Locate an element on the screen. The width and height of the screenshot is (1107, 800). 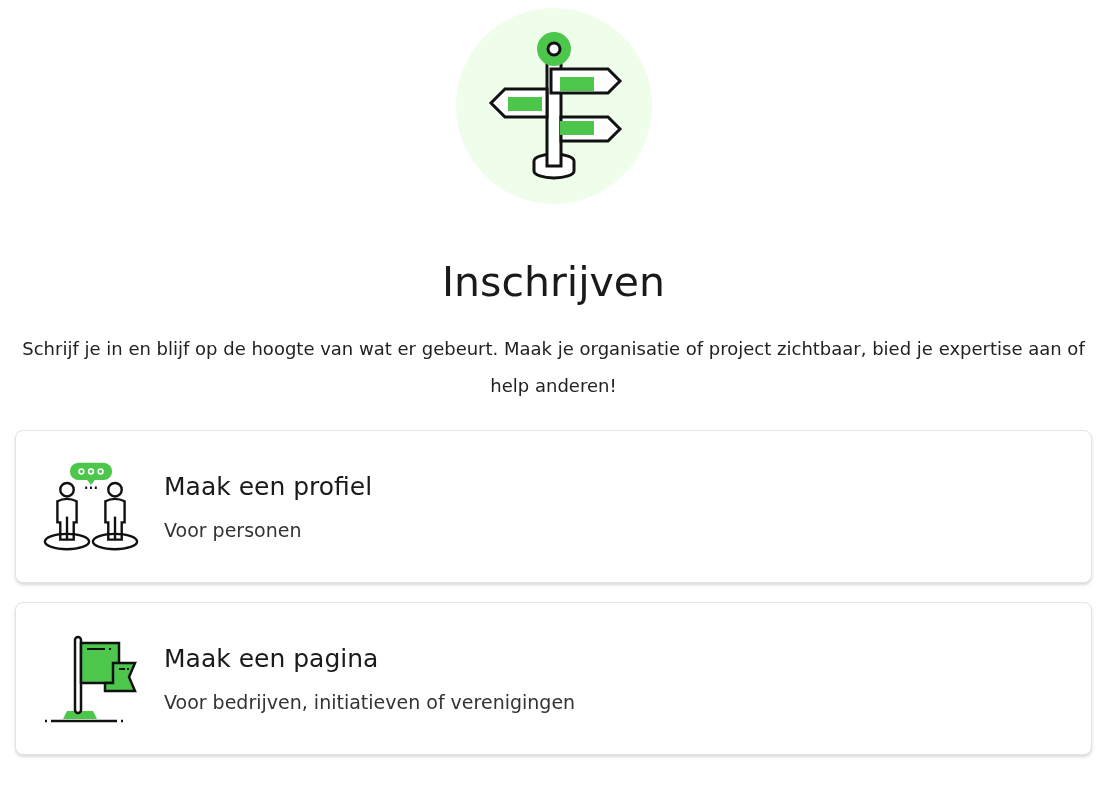
card-subtitle: Voor personen is located at coordinates (233, 530).